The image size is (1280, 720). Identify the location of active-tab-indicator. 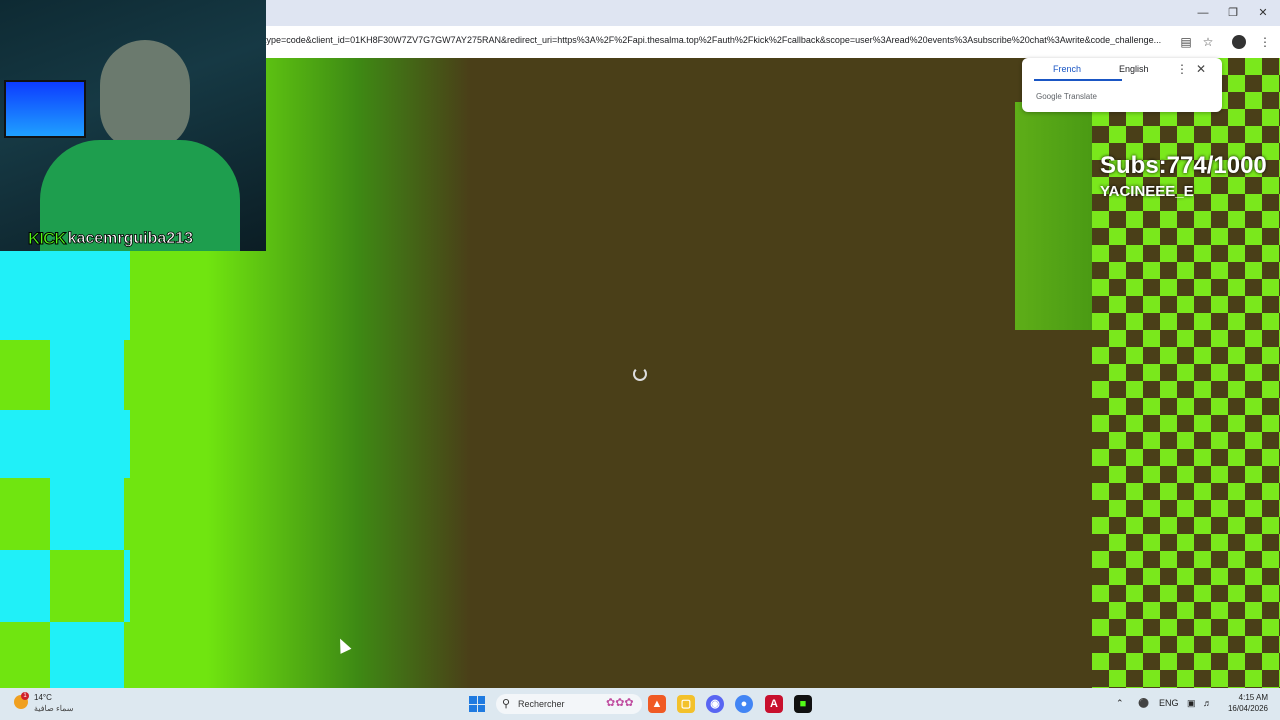
(1078, 80).